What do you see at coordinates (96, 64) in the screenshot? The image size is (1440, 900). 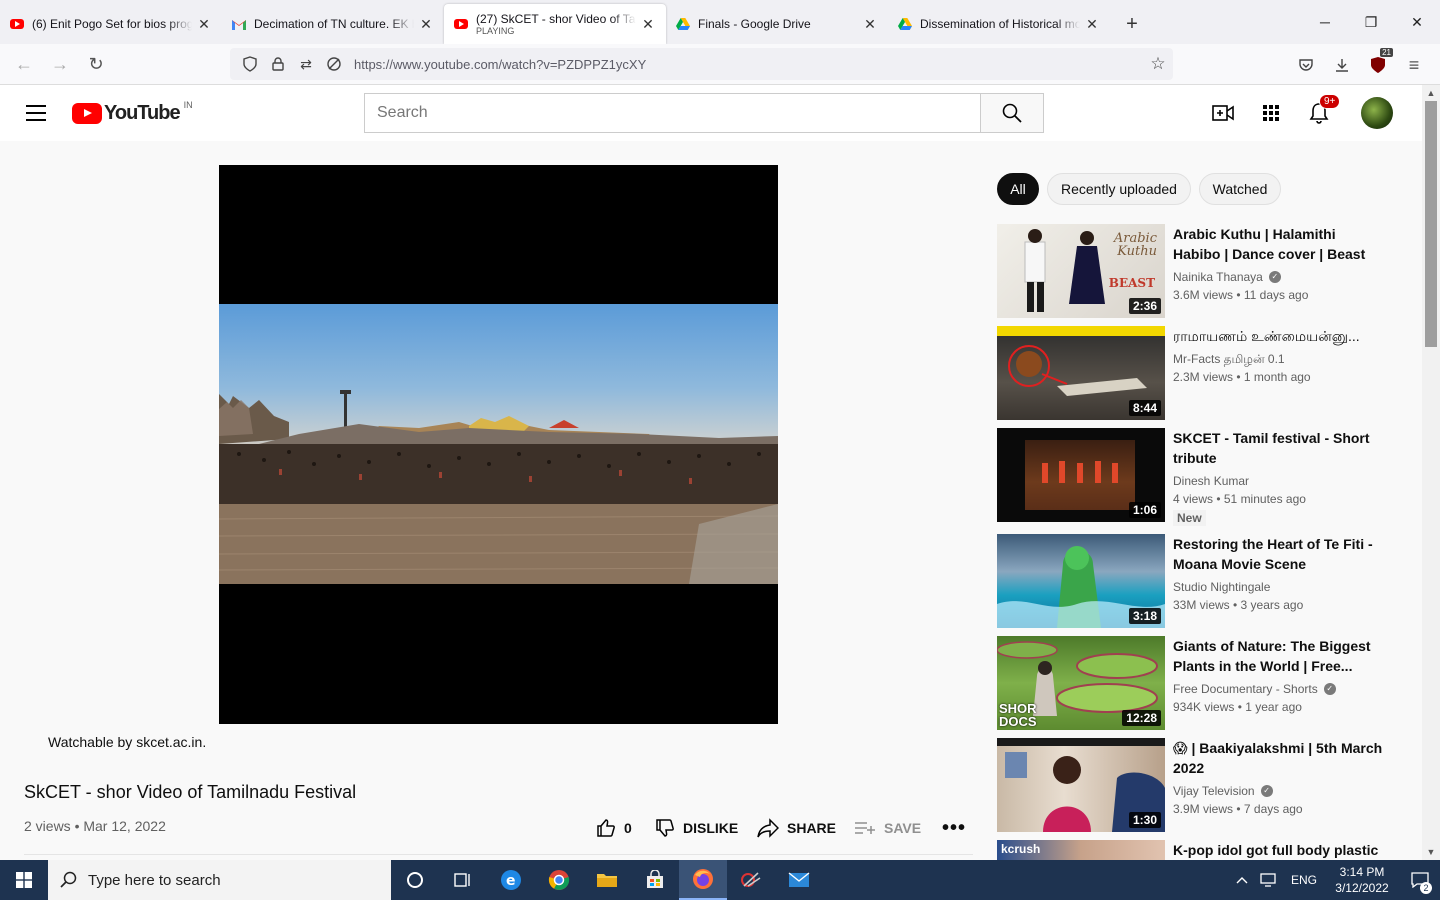 I see `reload-icon: ↻` at bounding box center [96, 64].